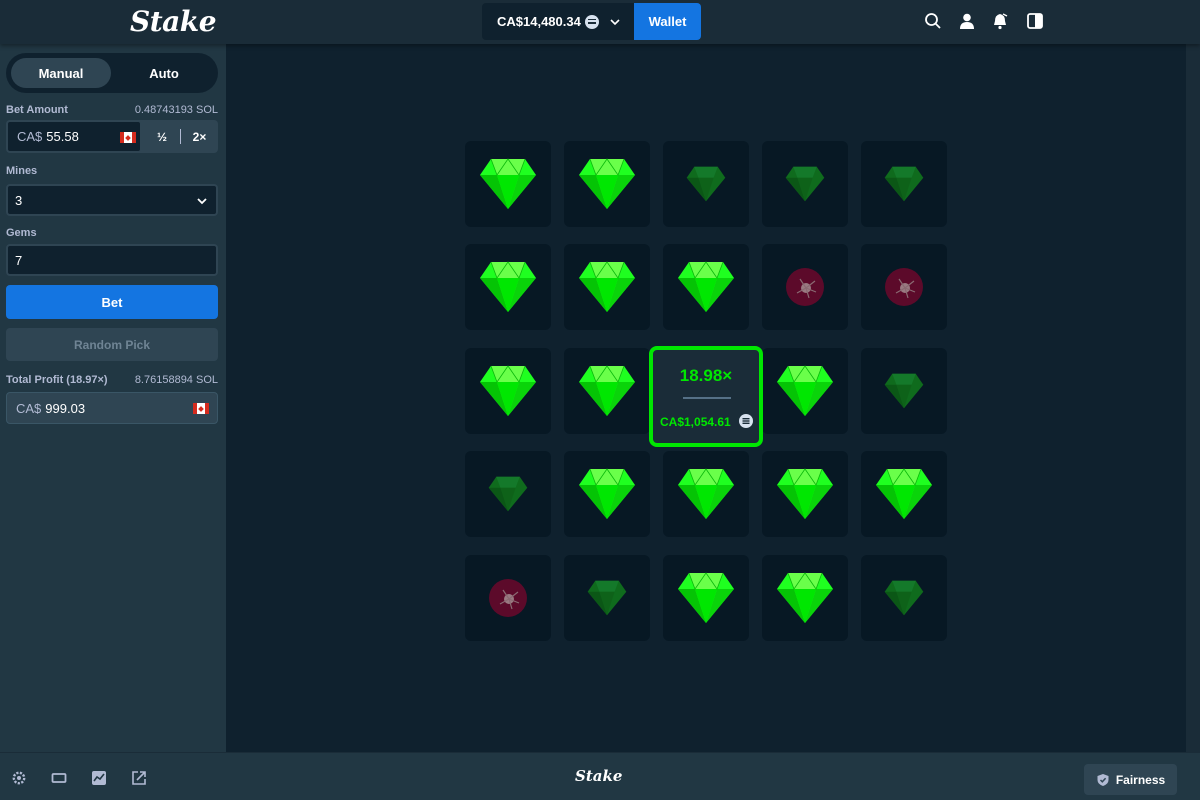 The width and height of the screenshot is (1200, 800). I want to click on gems-field: 7, so click(112, 260).